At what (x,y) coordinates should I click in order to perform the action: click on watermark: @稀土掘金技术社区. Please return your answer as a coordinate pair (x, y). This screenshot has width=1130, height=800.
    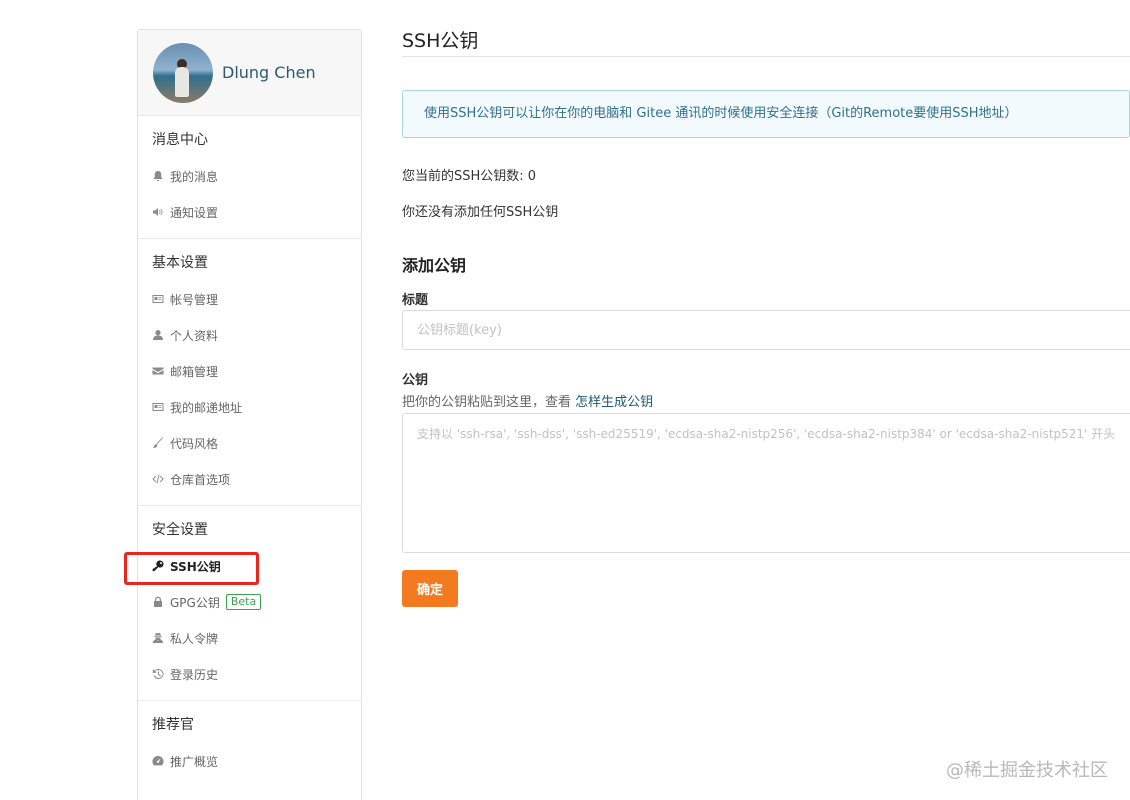
    Looking at the image, I should click on (1027, 770).